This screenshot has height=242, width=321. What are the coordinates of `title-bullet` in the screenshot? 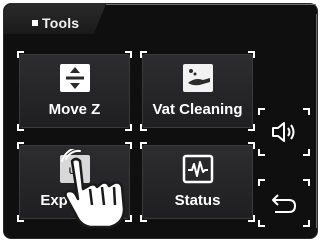 It's located at (35, 23).